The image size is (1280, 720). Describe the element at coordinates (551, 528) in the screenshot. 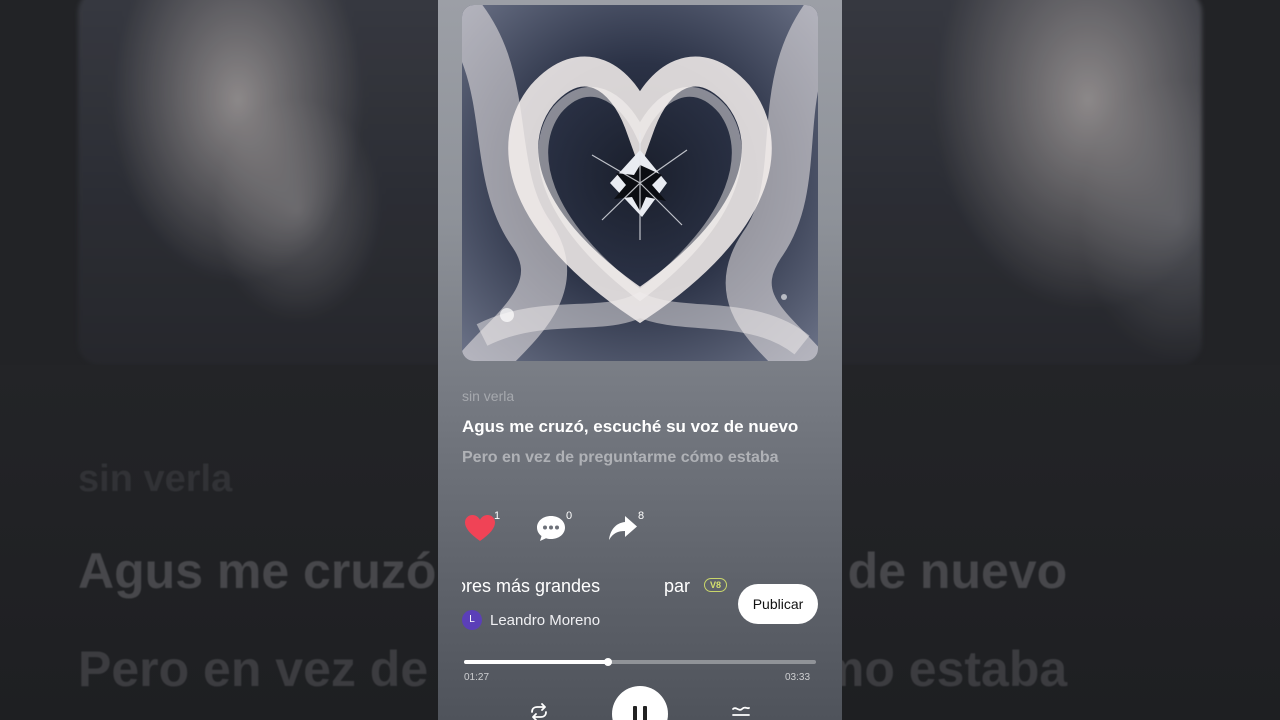

I see `comment-icon` at that location.